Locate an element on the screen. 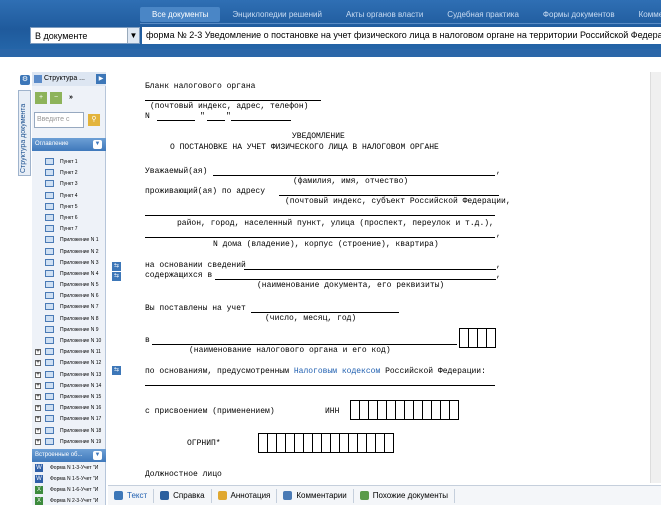 This screenshot has width=661, height=505. doc-title-1: УВЕДОМЛЕНИЕ is located at coordinates (318, 136).